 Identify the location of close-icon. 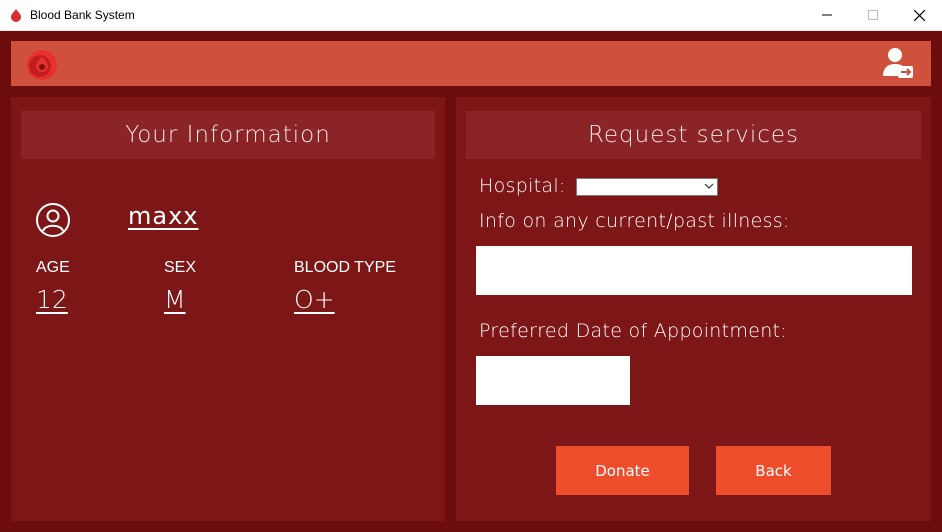
(919, 15).